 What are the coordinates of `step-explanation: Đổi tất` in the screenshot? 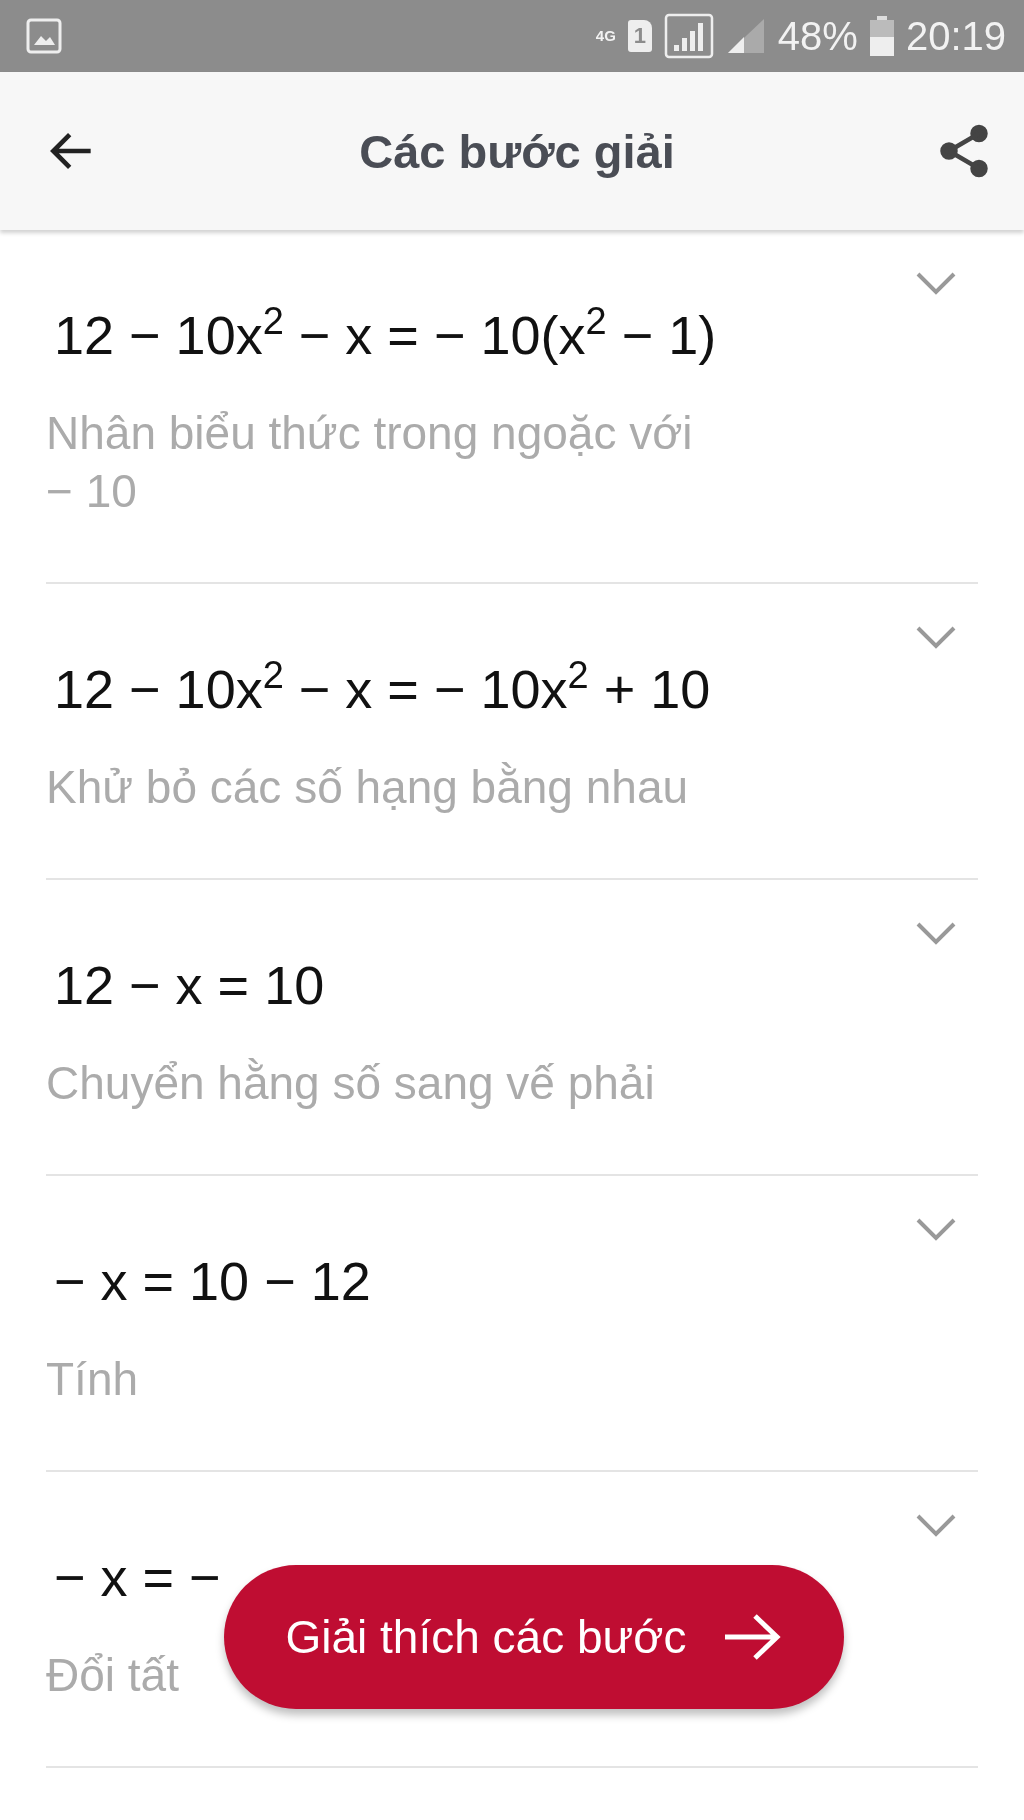 It's located at (113, 1675).